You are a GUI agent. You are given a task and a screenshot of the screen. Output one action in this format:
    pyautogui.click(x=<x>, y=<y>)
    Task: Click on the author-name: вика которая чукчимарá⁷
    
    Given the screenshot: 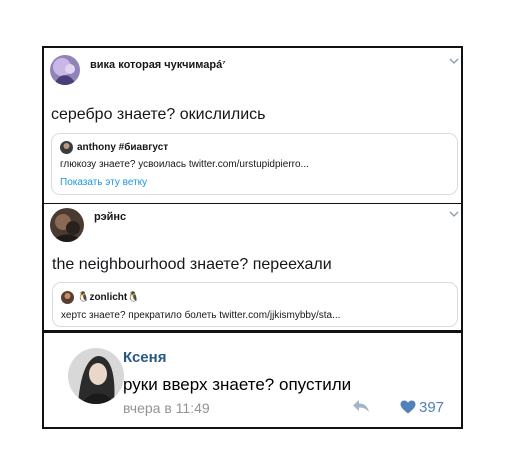 What is the action you would take?
    pyautogui.click(x=158, y=65)
    